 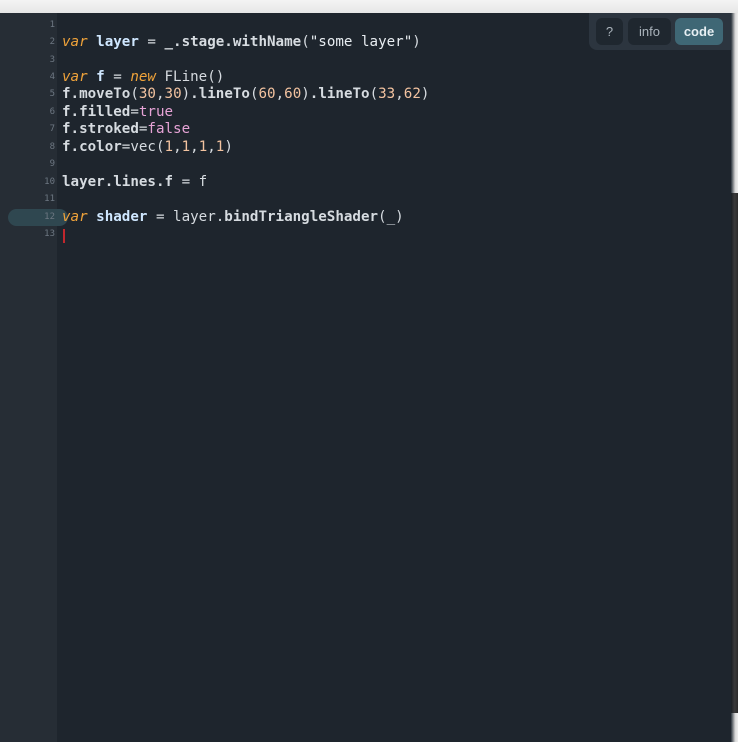 What do you see at coordinates (117, 42) in the screenshot?
I see `code-token: layer` at bounding box center [117, 42].